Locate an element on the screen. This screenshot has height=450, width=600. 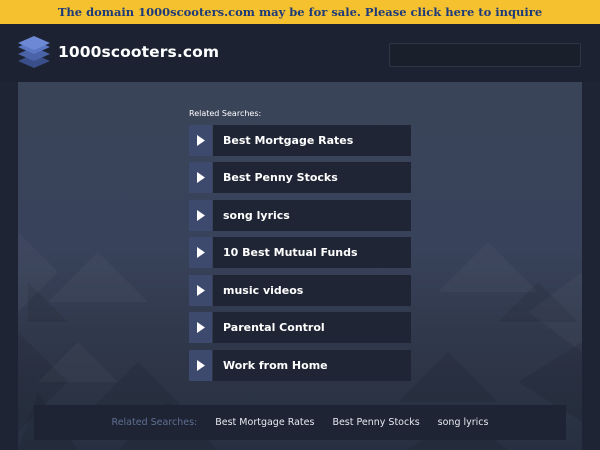
related-link-label: music videos is located at coordinates (312, 290).